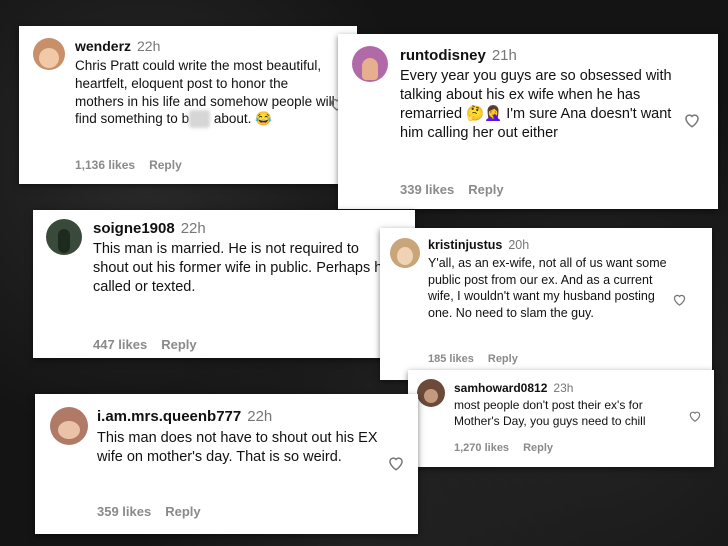 This screenshot has width=728, height=546. What do you see at coordinates (481, 448) in the screenshot?
I see `like-count: 1,270 likes` at bounding box center [481, 448].